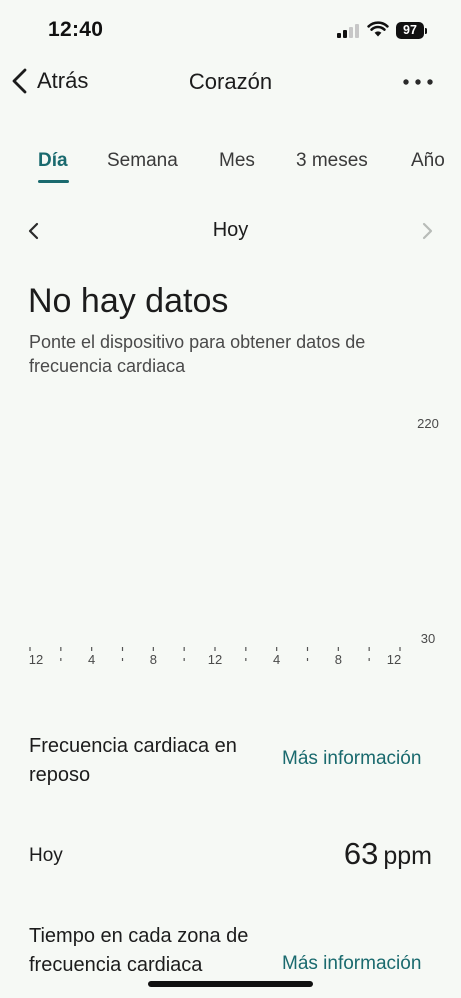 Image resolution: width=461 pixels, height=998 pixels. What do you see at coordinates (361, 853) in the screenshot?
I see `resting-hr-number: 63` at bounding box center [361, 853].